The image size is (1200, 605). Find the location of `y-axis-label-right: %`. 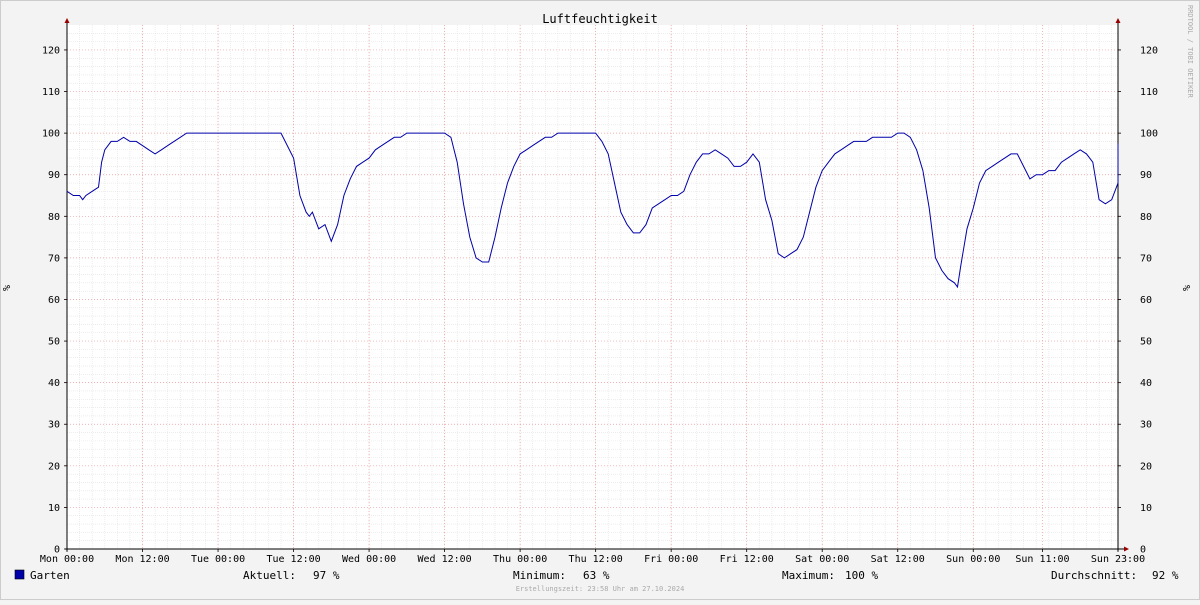

y-axis-label-right: % is located at coordinates (1187, 288).